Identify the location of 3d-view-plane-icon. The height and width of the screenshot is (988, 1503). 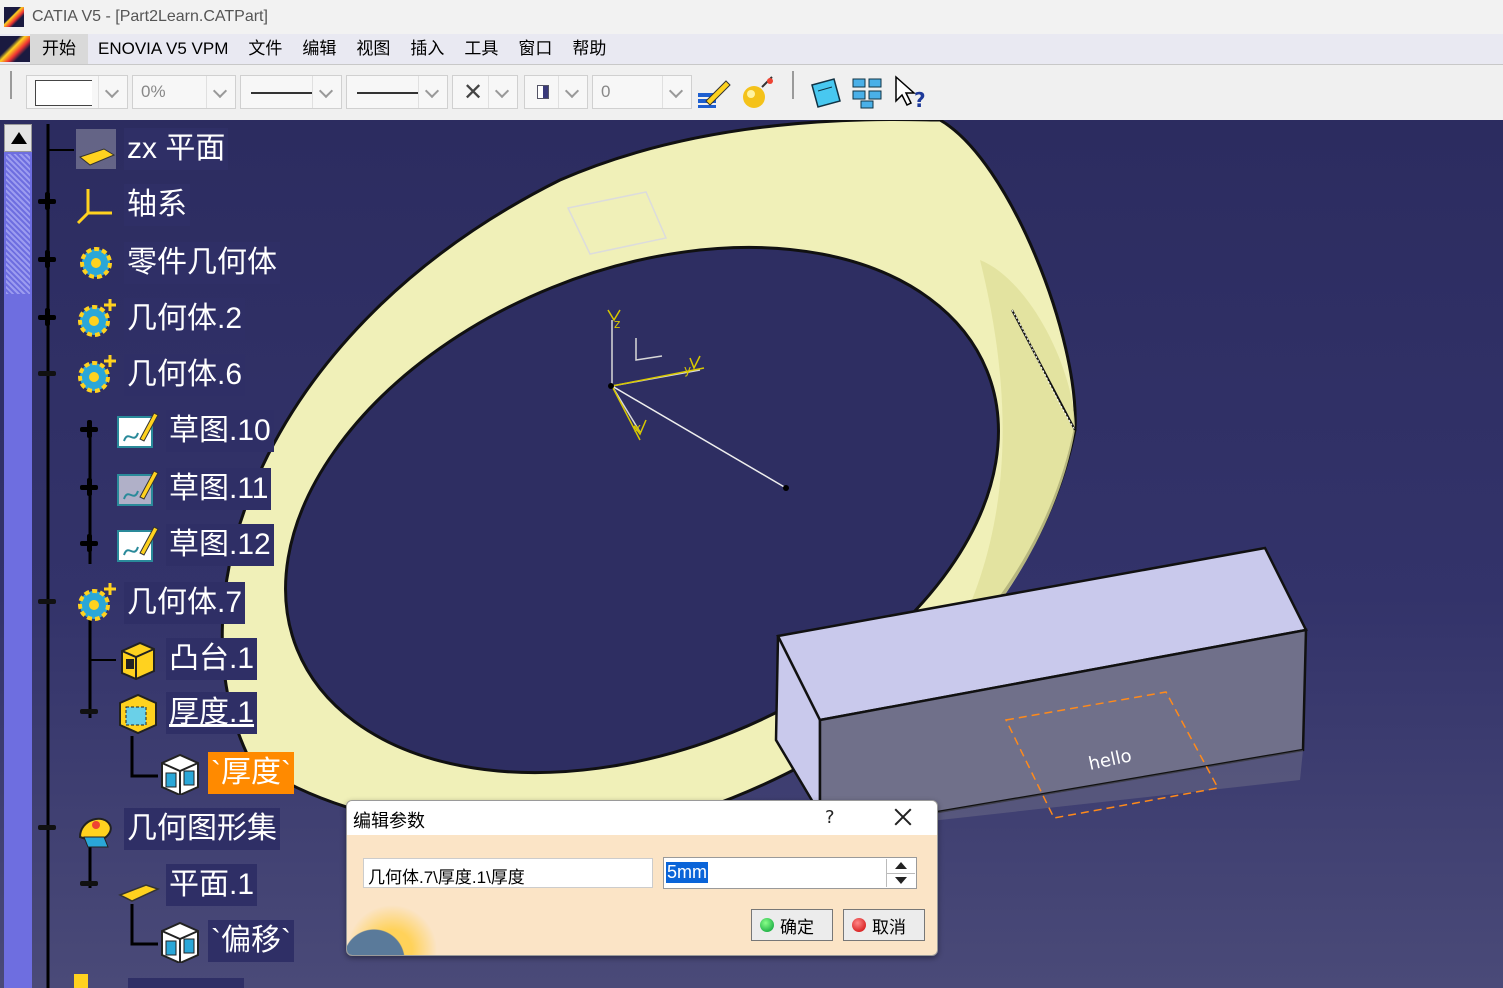
(826, 93).